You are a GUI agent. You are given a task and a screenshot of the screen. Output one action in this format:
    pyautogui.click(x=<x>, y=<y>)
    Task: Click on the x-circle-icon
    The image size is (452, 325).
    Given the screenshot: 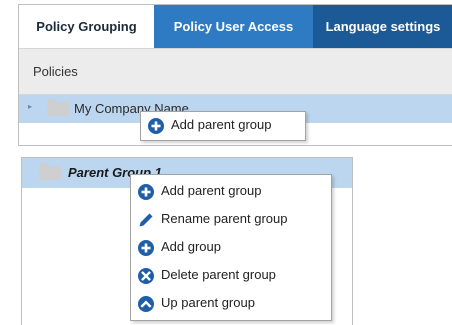 What is the action you would take?
    pyautogui.click(x=146, y=276)
    